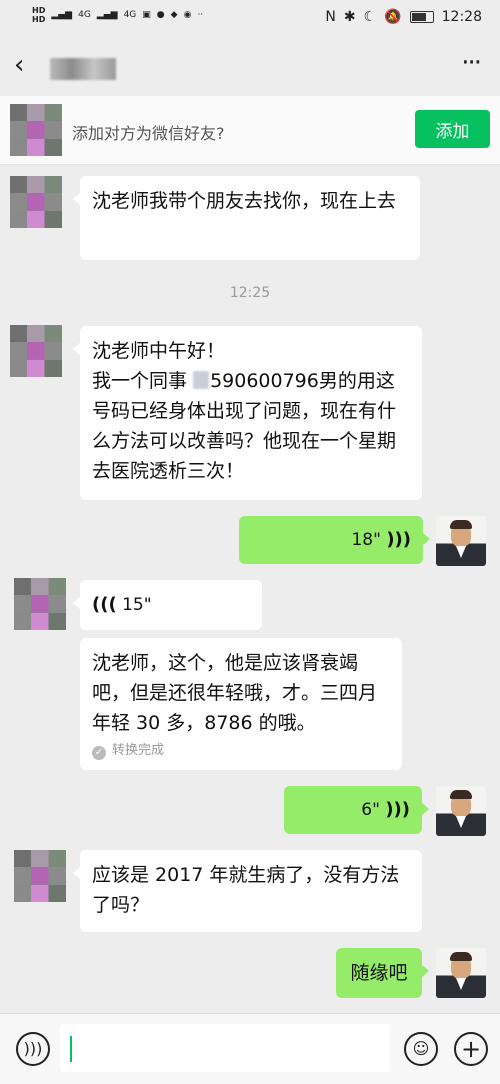  Describe the element at coordinates (250, 130) in the screenshot. I see `add-friend-banner: 添加对方为微信好友? 添加` at that location.